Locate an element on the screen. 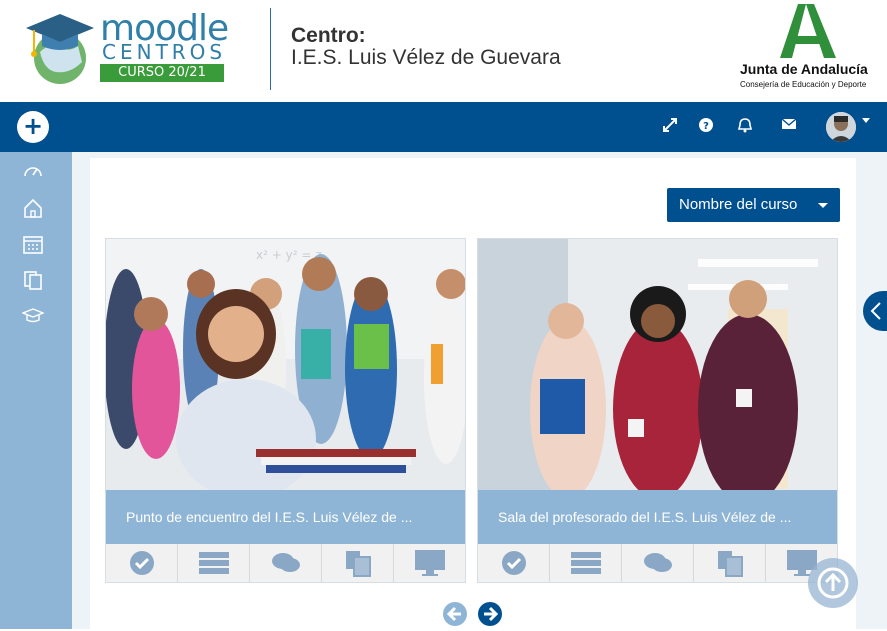  sort-courses-dropdown: Nombre del curso is located at coordinates (753, 205).